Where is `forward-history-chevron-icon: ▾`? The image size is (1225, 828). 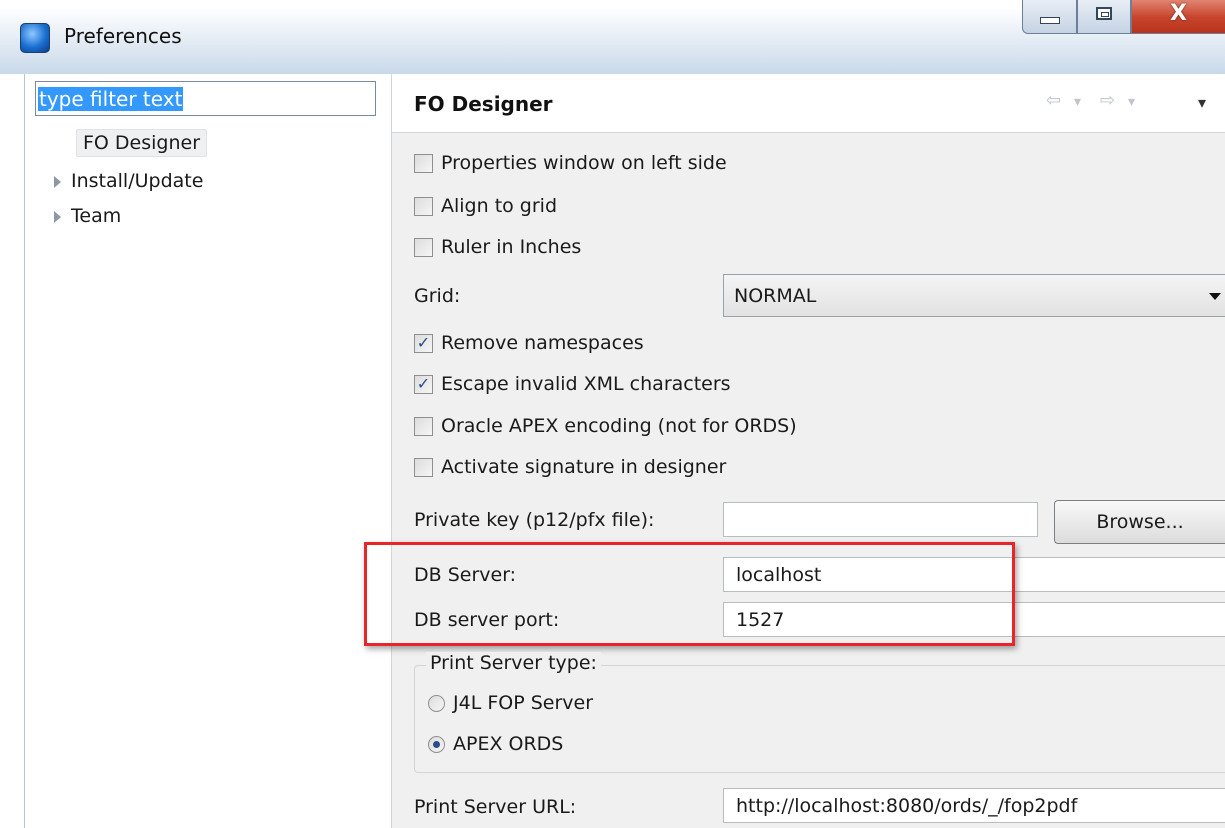
forward-history-chevron-icon: ▾ is located at coordinates (1131, 102).